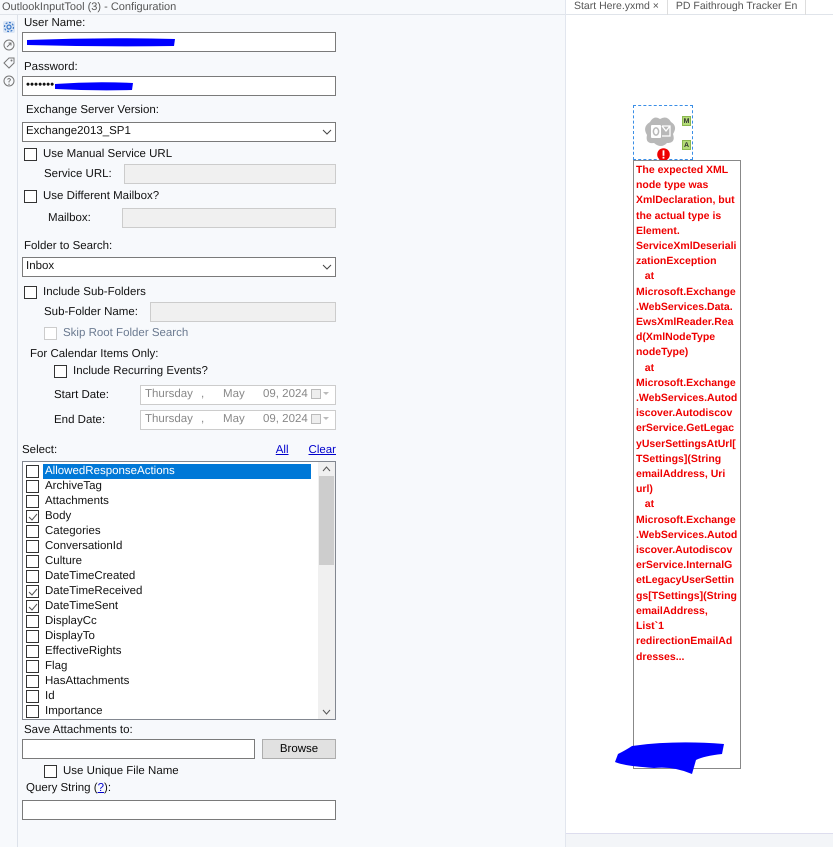 This screenshot has width=833, height=847. Describe the element at coordinates (326, 712) in the screenshot. I see `scroll-down-icon` at that location.